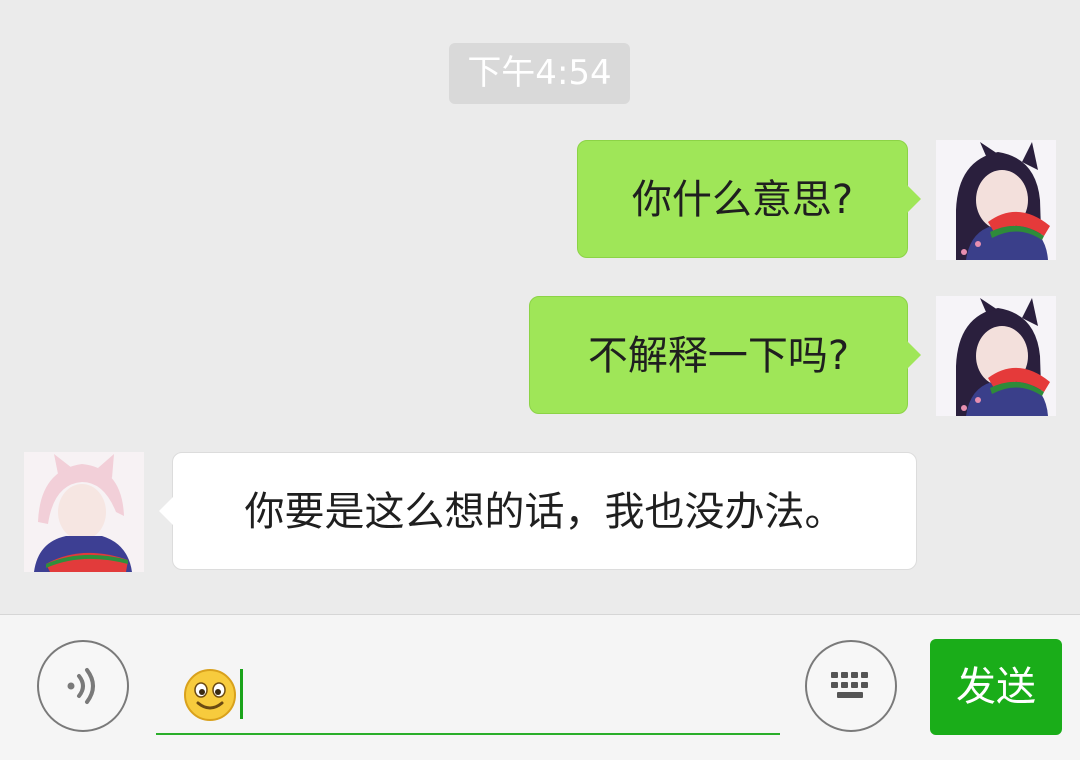 The height and width of the screenshot is (760, 1080). Describe the element at coordinates (210, 695) in the screenshot. I see `smiley-emoji-icon` at that location.